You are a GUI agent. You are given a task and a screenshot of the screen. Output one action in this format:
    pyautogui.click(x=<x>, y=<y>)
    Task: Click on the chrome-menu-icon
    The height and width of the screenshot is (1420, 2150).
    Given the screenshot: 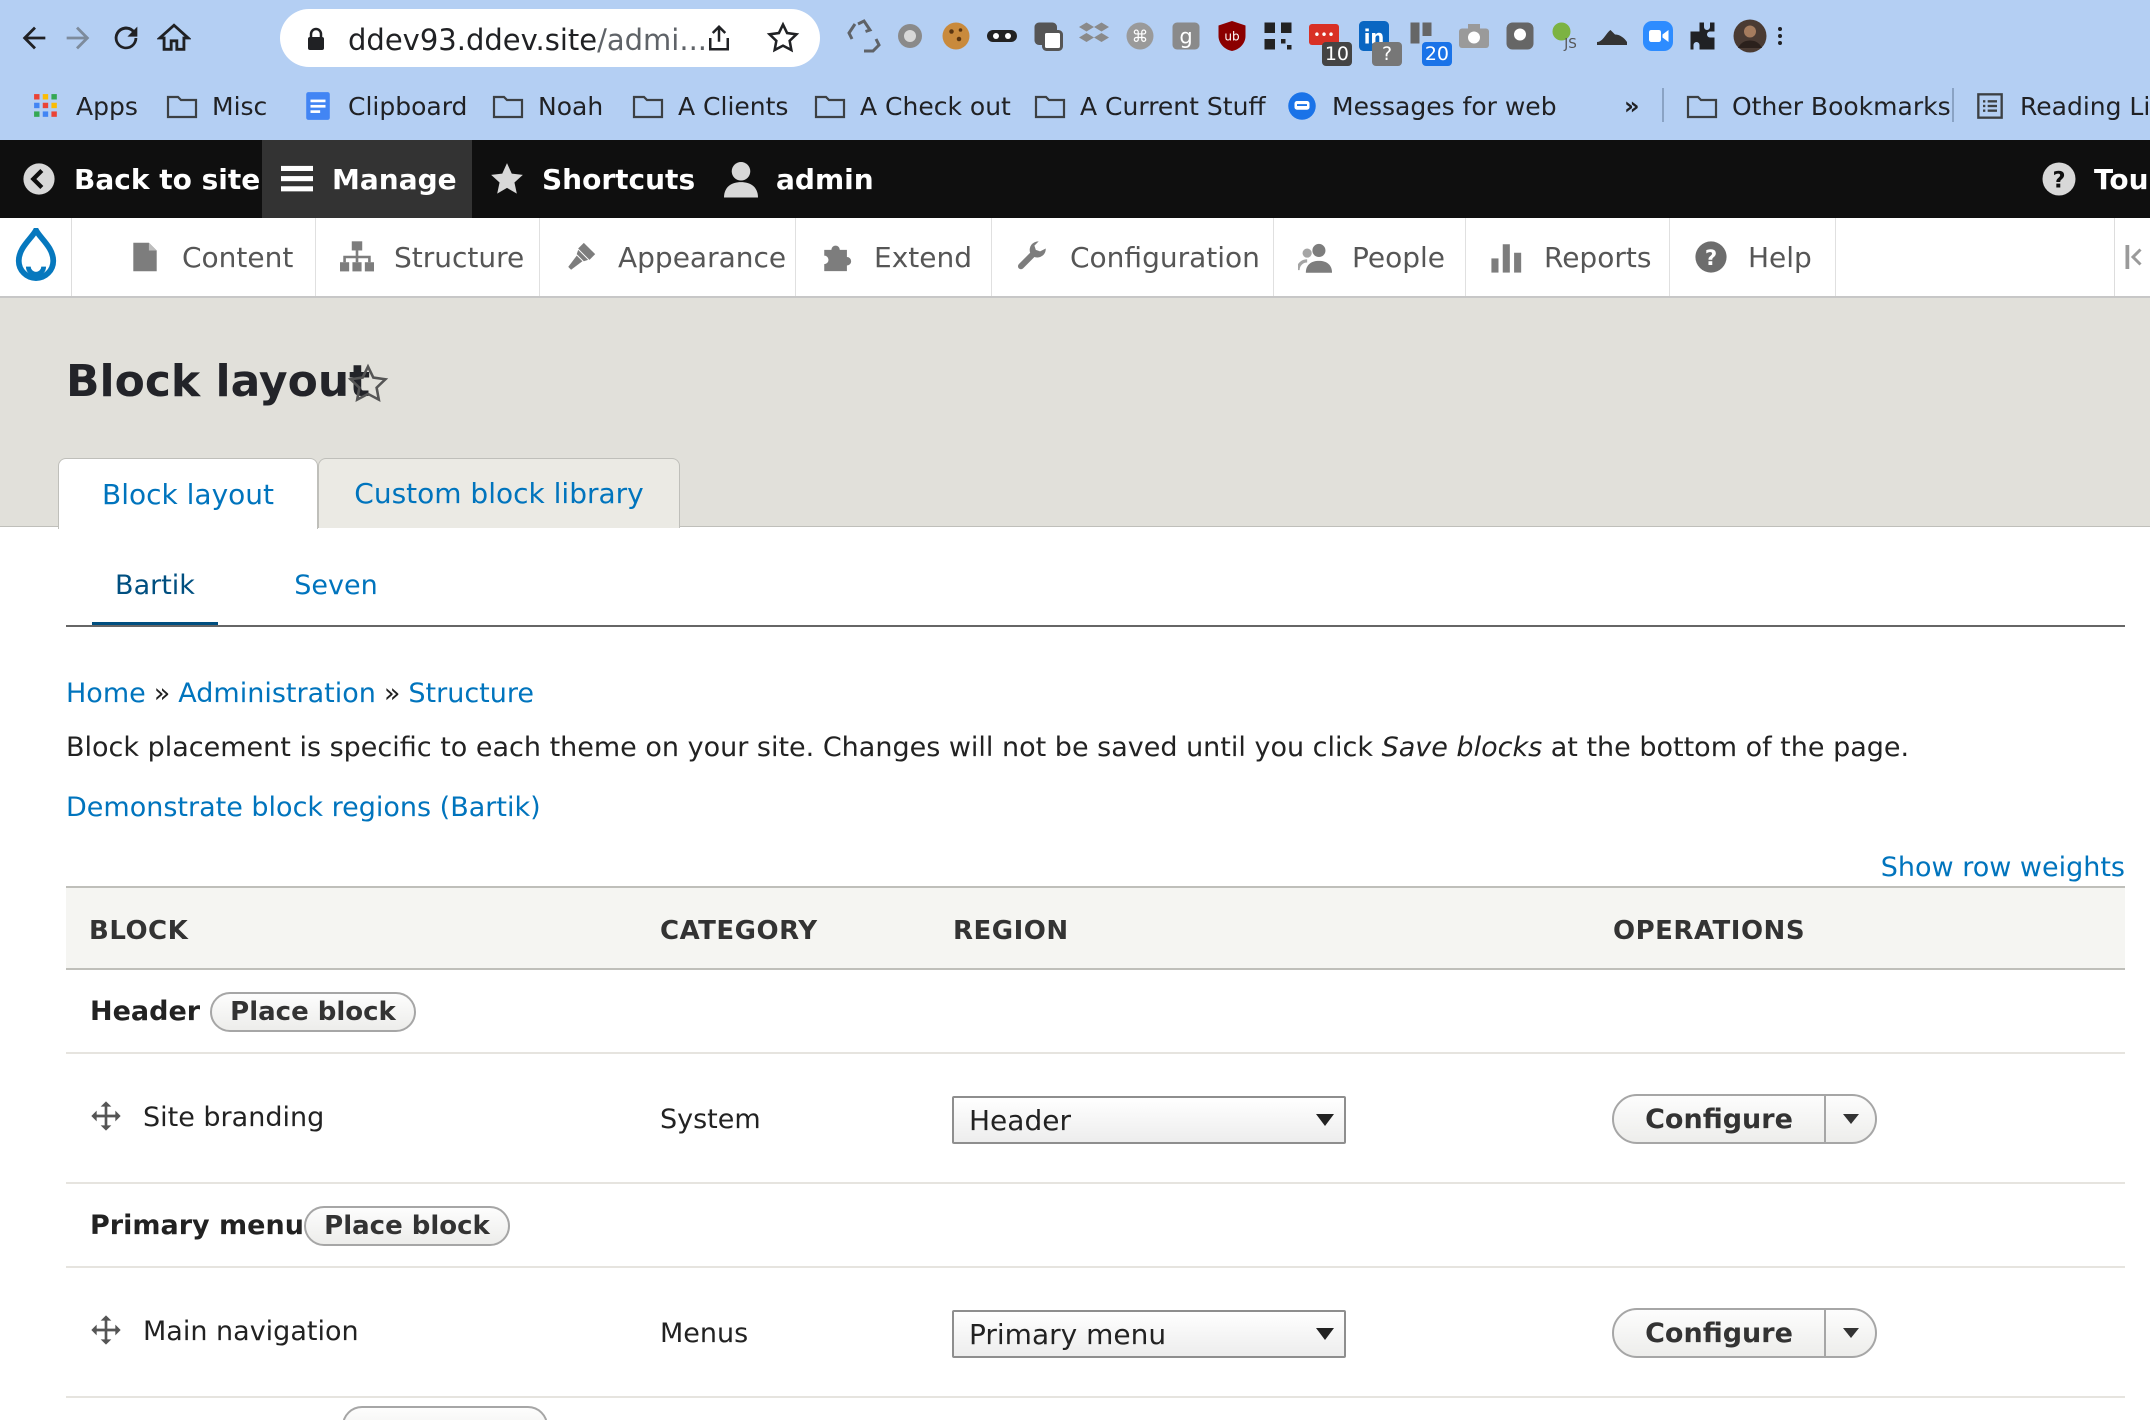 What is the action you would take?
    pyautogui.click(x=1780, y=36)
    